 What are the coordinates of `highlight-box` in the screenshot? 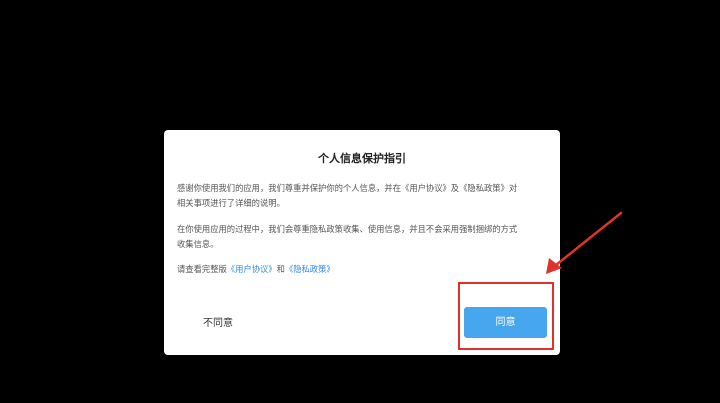 It's located at (506, 316).